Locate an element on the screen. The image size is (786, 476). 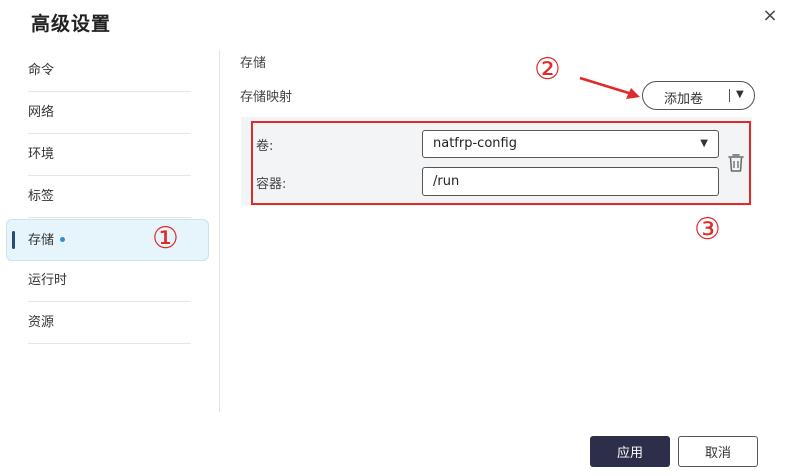
dialog-title: 高级设置 is located at coordinates (71, 24).